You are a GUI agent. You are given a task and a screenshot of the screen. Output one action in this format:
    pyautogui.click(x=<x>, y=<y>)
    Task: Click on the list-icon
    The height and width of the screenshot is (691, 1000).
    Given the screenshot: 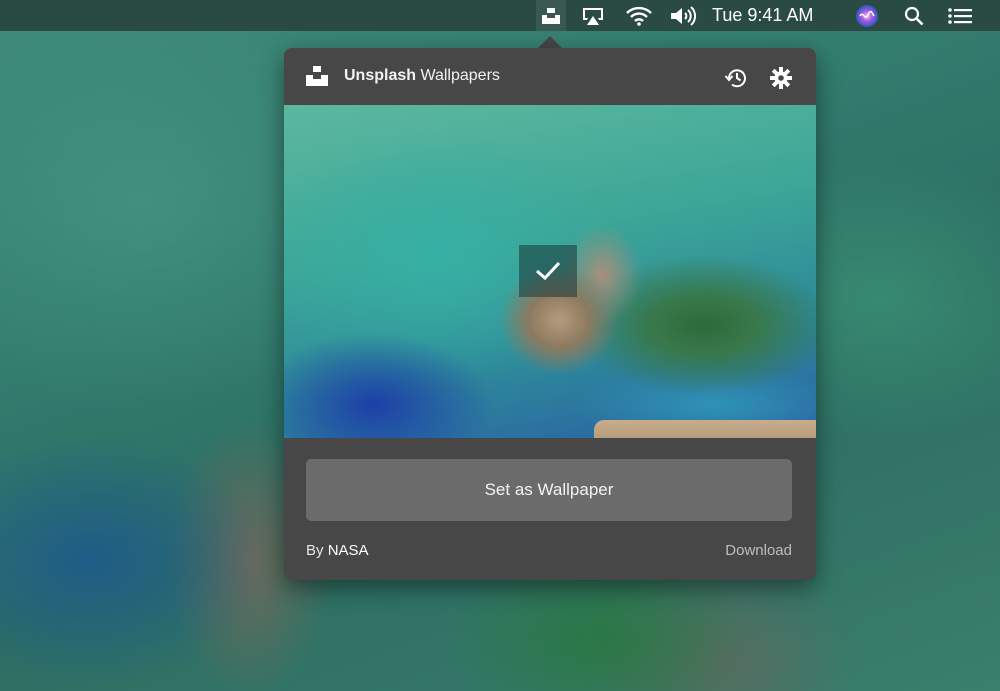 What is the action you would take?
    pyautogui.click(x=960, y=15)
    